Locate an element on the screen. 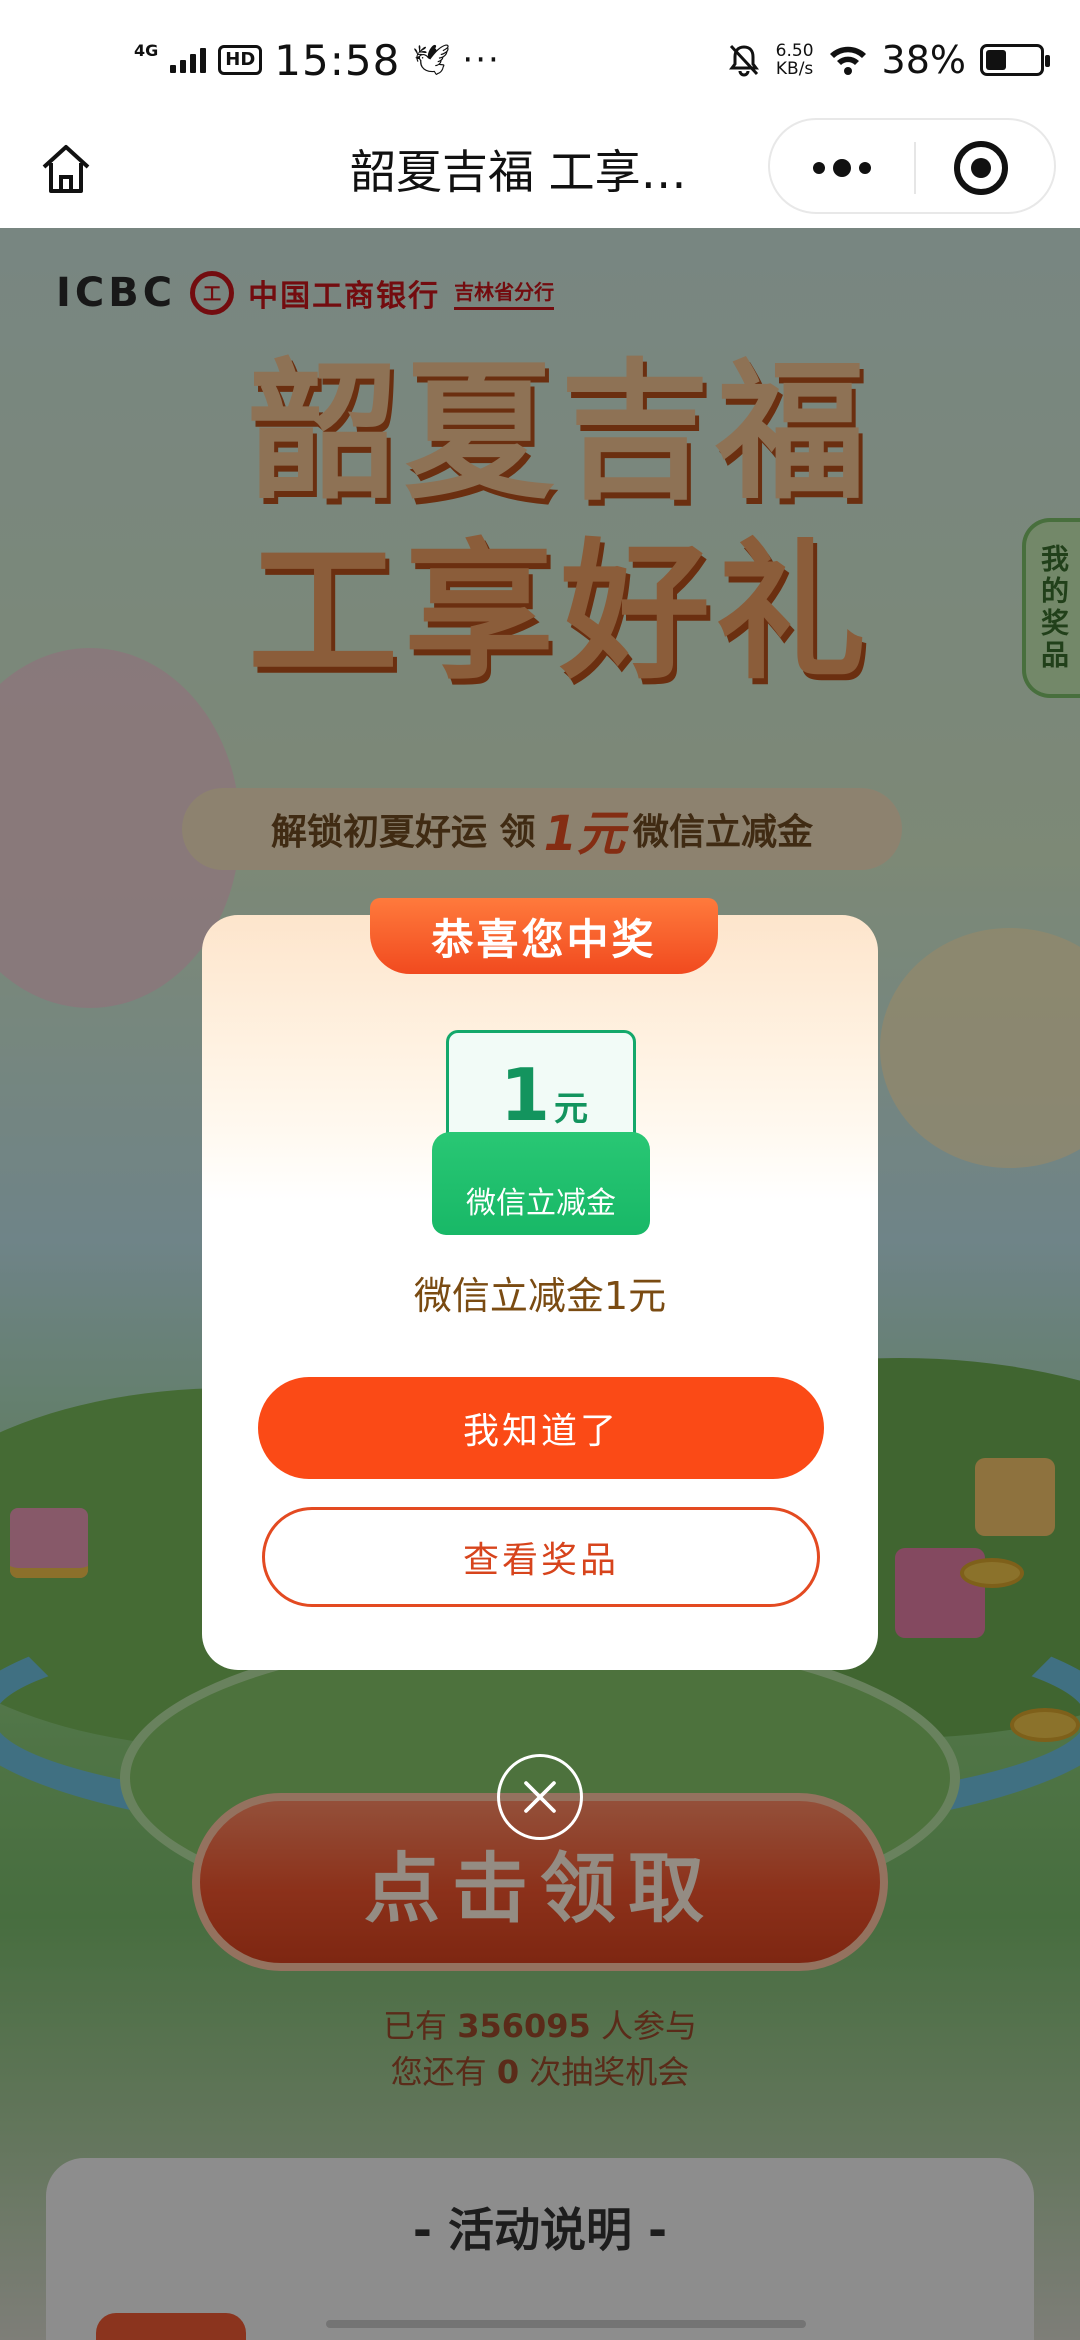 The width and height of the screenshot is (1080, 2340). close-icon is located at coordinates (540, 1797).